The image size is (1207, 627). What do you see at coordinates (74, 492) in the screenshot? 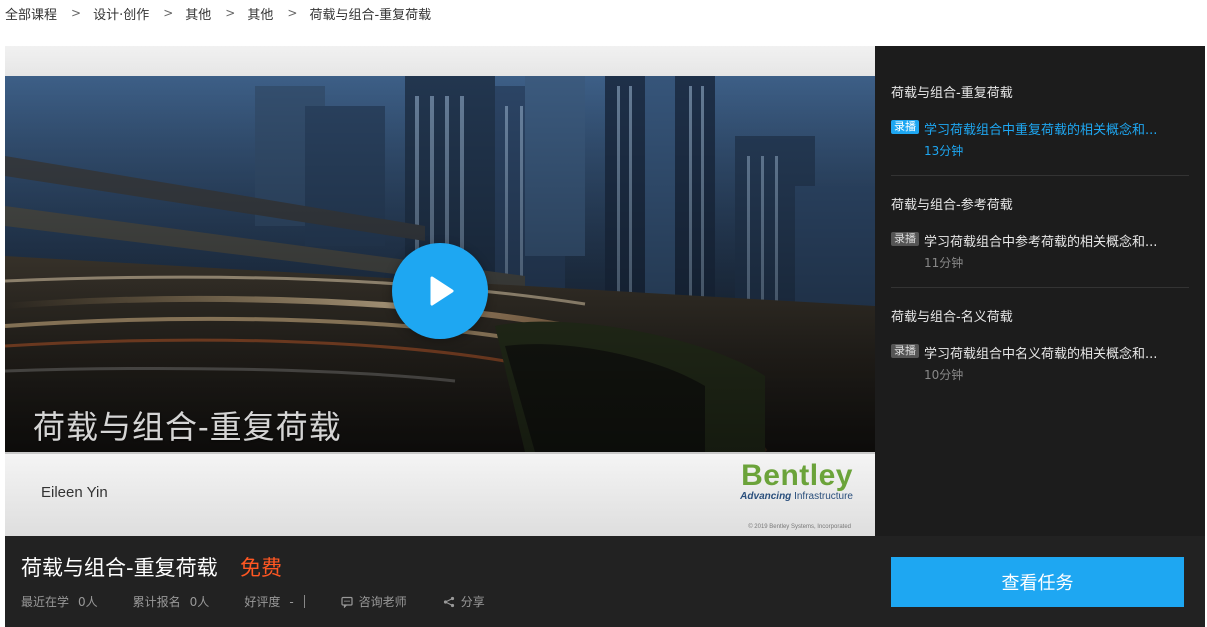
I see `presenter-name: Eileen Yin` at bounding box center [74, 492].